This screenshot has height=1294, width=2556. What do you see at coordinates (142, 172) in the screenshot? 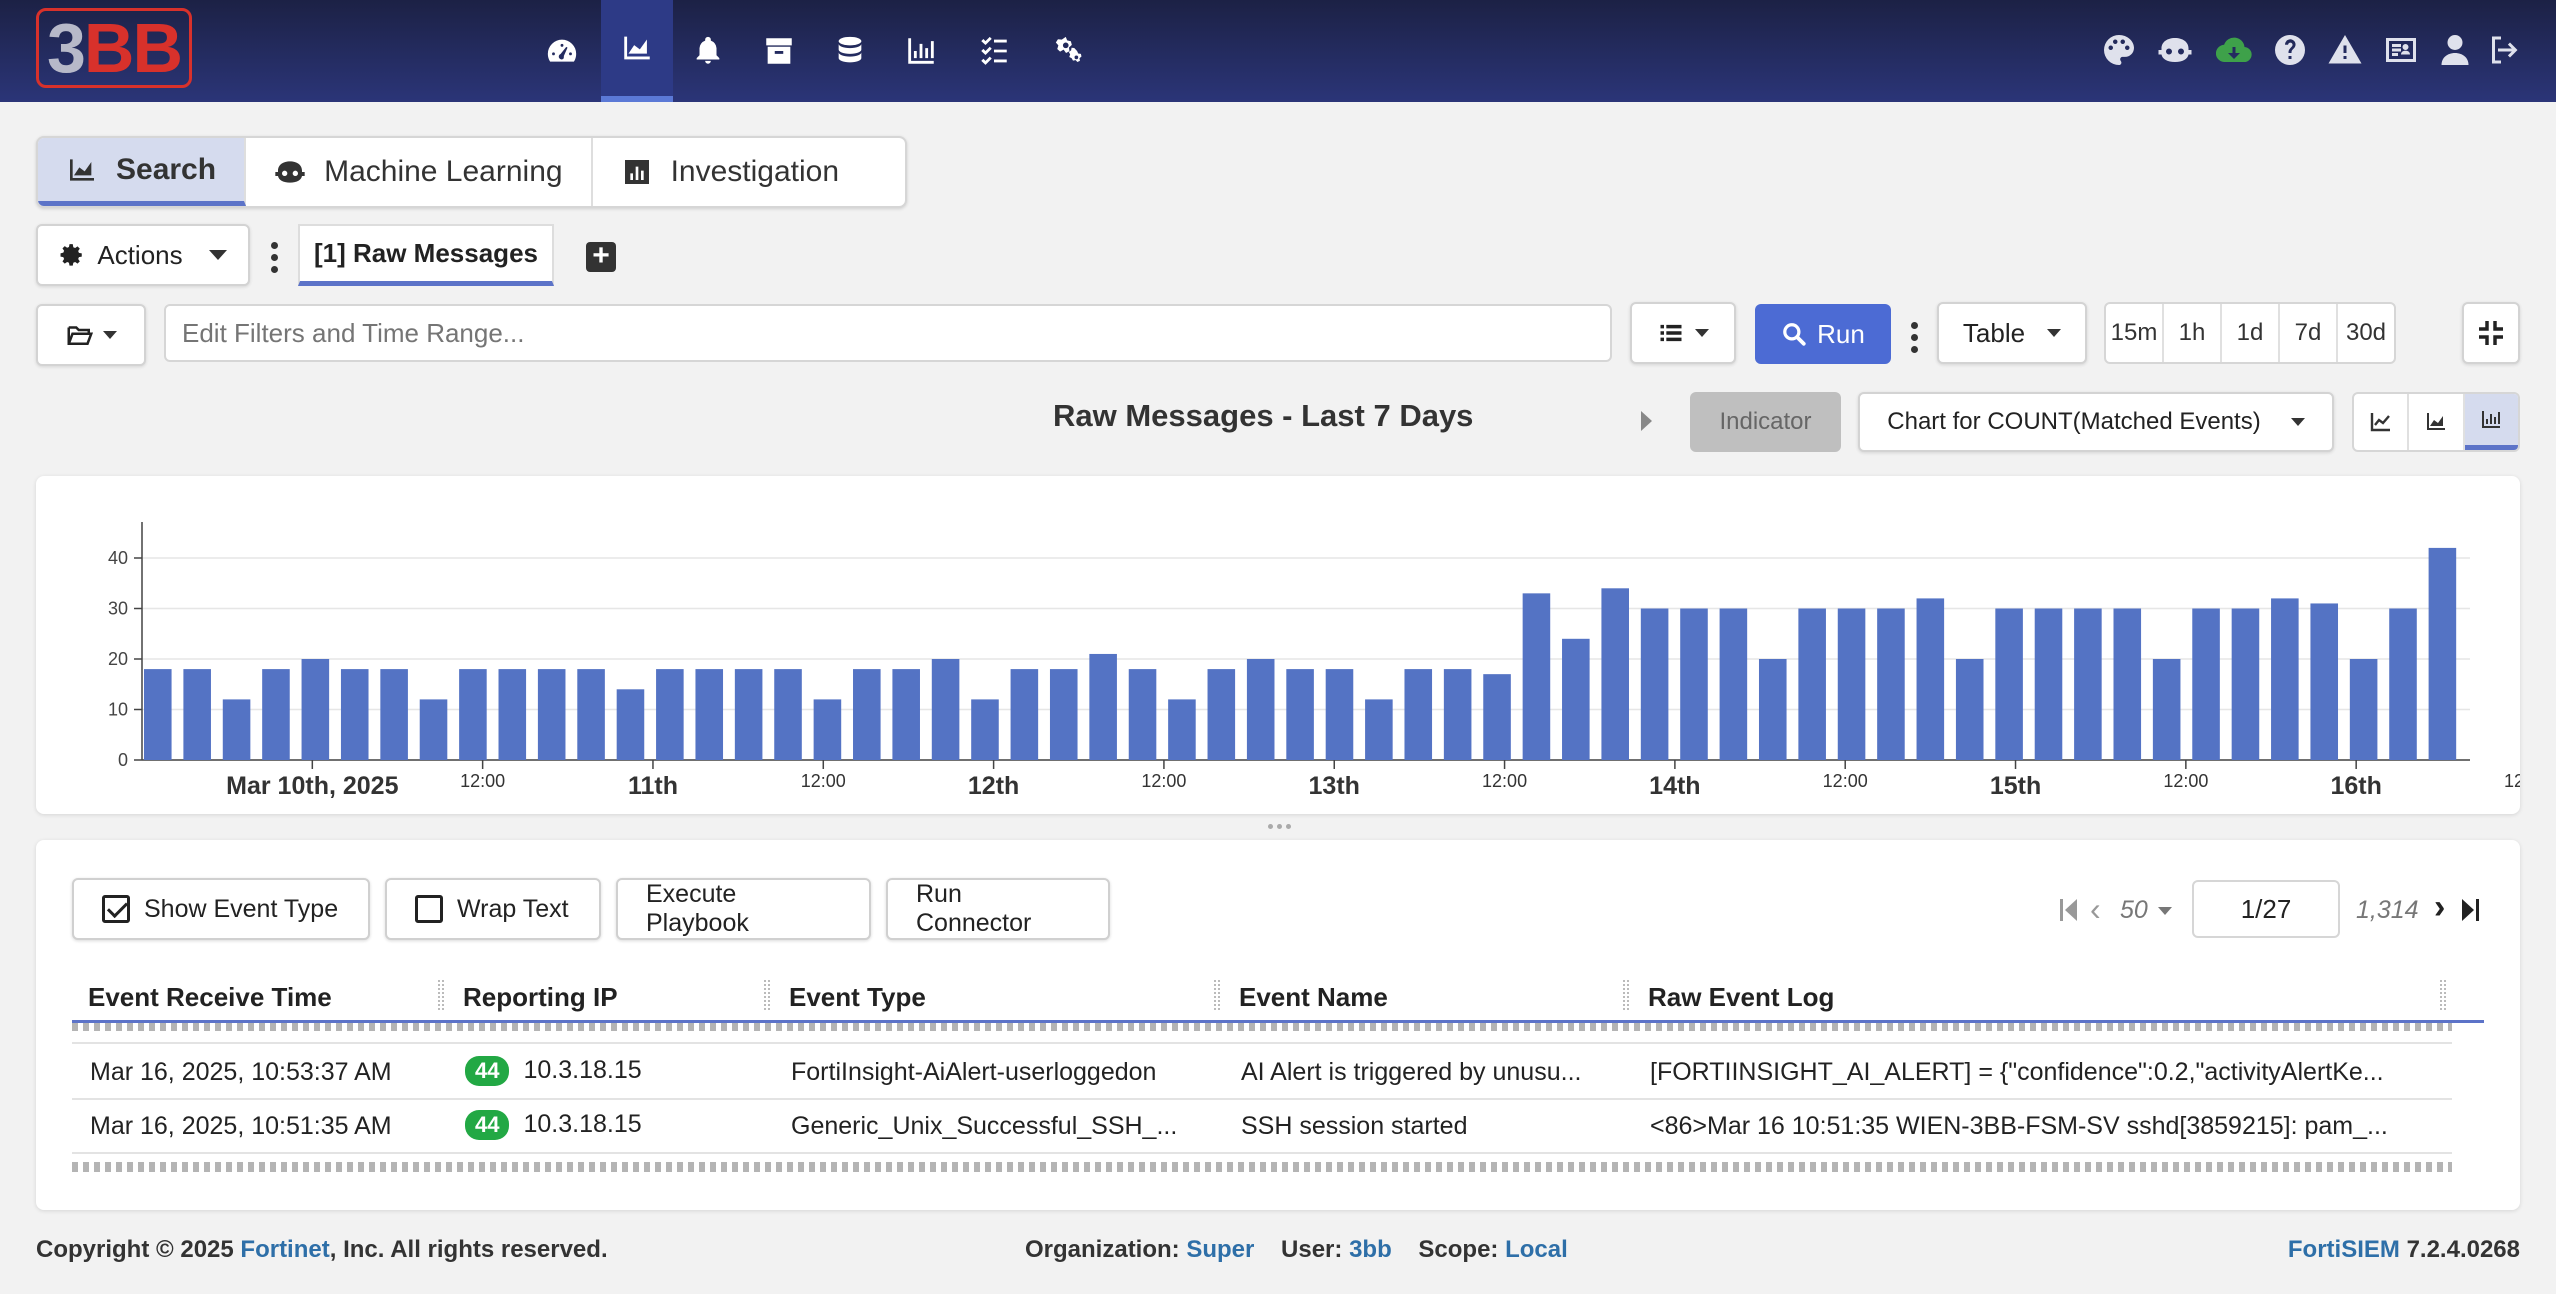
I see `tab-search: Search` at bounding box center [142, 172].